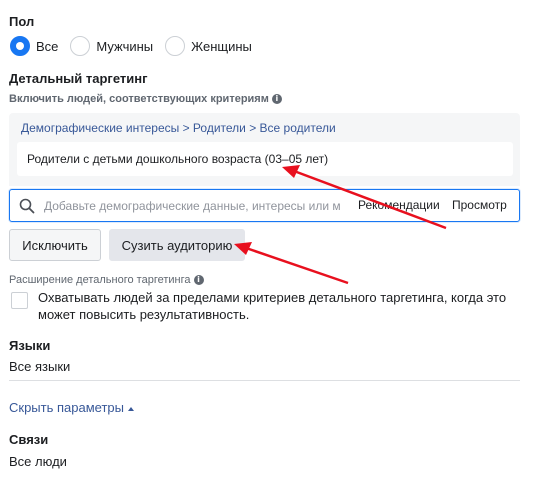 The height and width of the screenshot is (485, 537). Describe the element at coordinates (30, 345) in the screenshot. I see `languages-title: Языки` at that location.